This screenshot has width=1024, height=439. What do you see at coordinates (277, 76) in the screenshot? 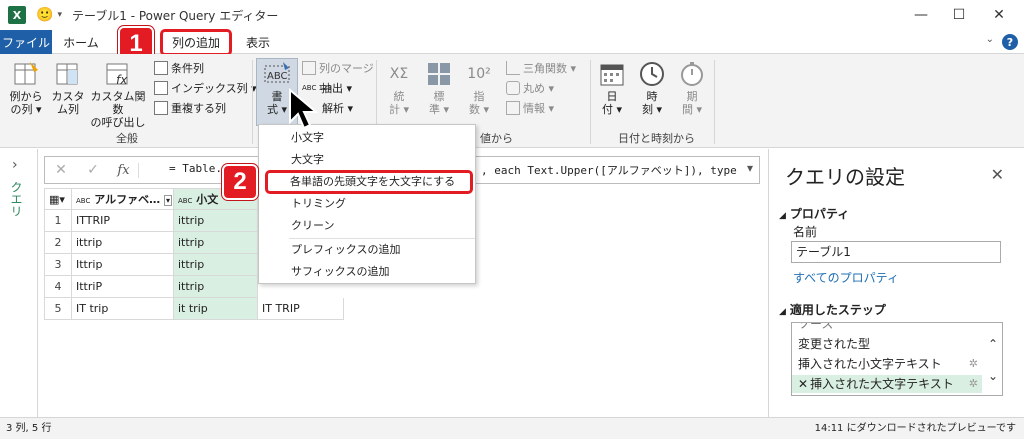
I see `format-icon-text: ABC` at bounding box center [277, 76].